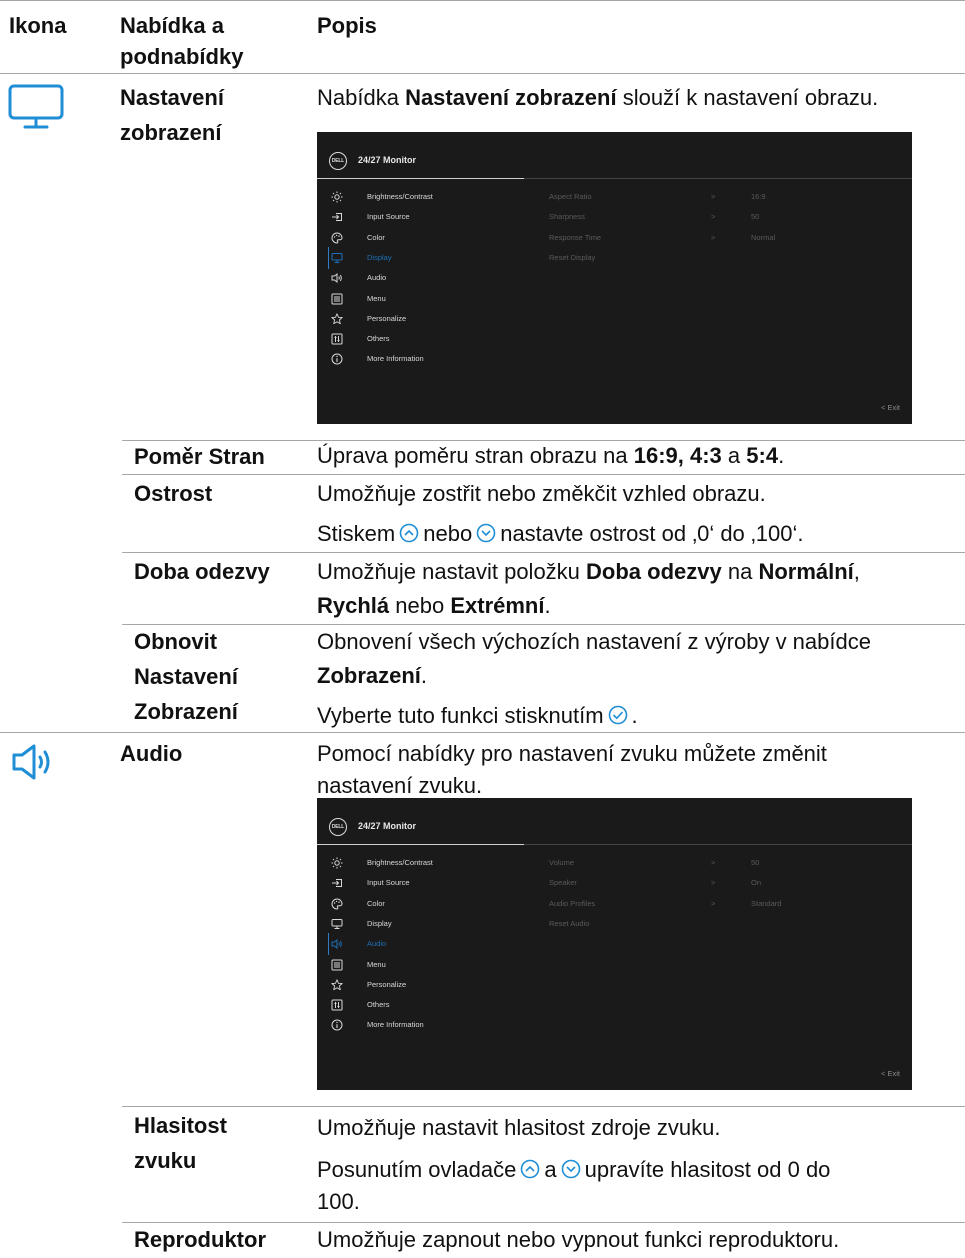 The image size is (965, 1258). What do you see at coordinates (572, 903) in the screenshot?
I see `osd-option-label: Audio Profiles` at bounding box center [572, 903].